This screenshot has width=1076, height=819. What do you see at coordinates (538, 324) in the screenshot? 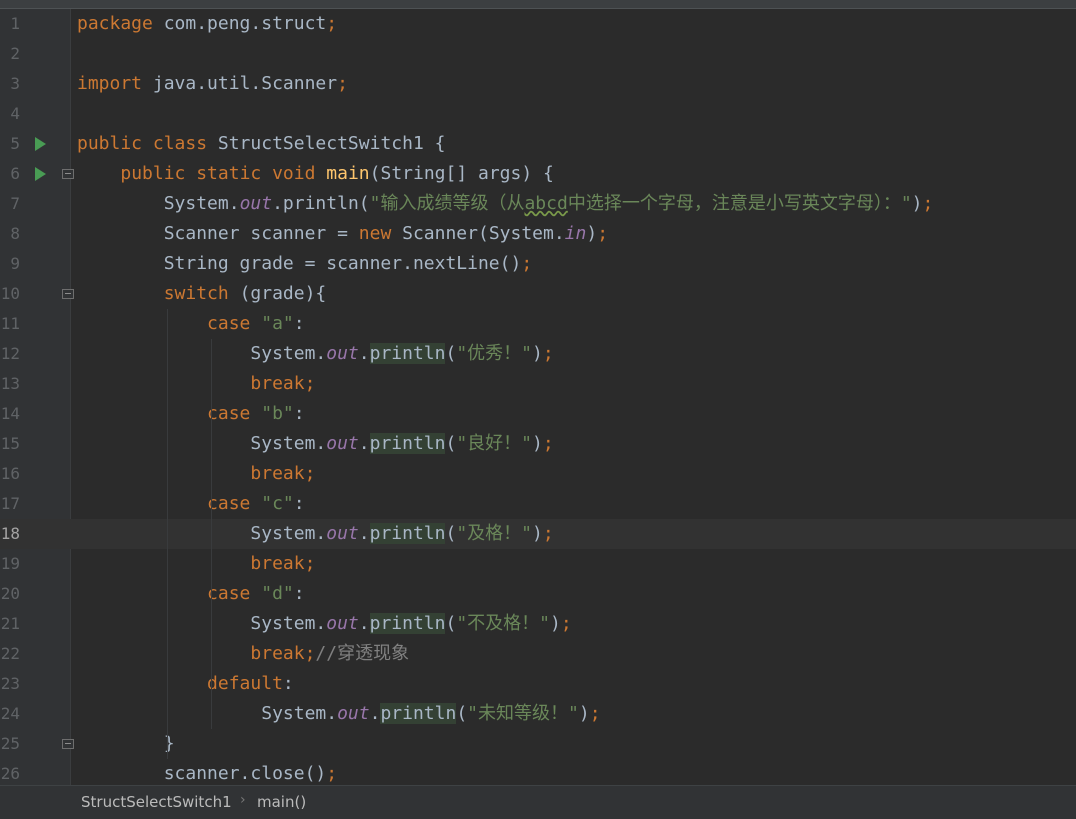
I see `code-line: 11 case "a":` at bounding box center [538, 324].